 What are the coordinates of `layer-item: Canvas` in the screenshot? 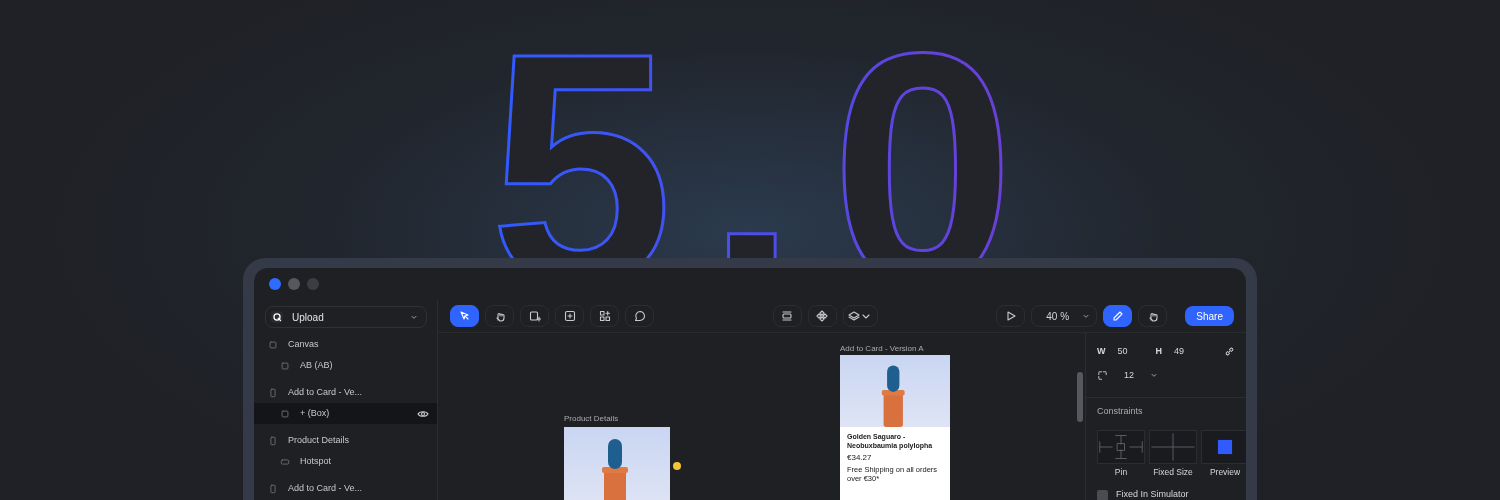 It's located at (345, 344).